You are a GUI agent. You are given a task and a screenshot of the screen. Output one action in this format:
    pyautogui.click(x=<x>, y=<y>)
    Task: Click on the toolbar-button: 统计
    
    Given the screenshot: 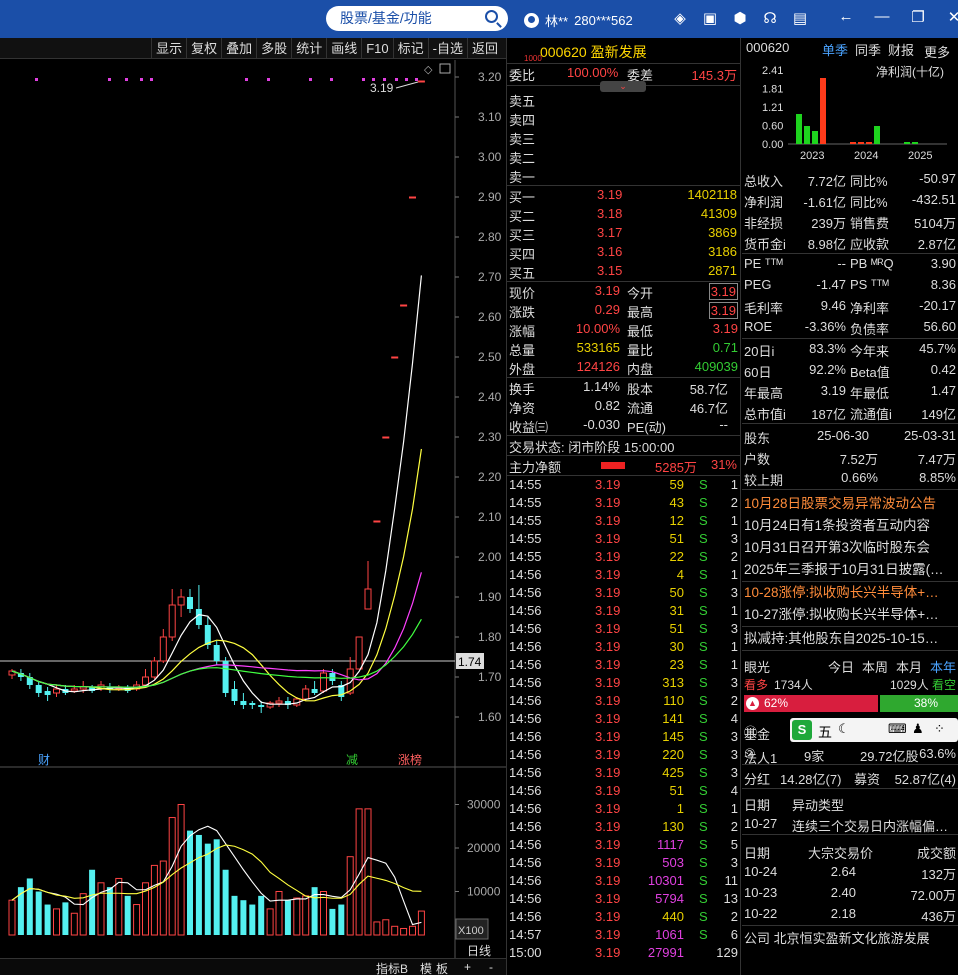 What is the action you would take?
    pyautogui.click(x=308, y=48)
    